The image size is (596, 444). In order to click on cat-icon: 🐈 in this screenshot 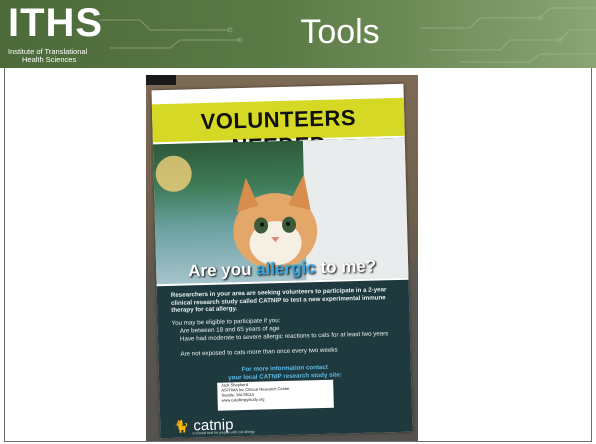, I will do `click(182, 426)`.